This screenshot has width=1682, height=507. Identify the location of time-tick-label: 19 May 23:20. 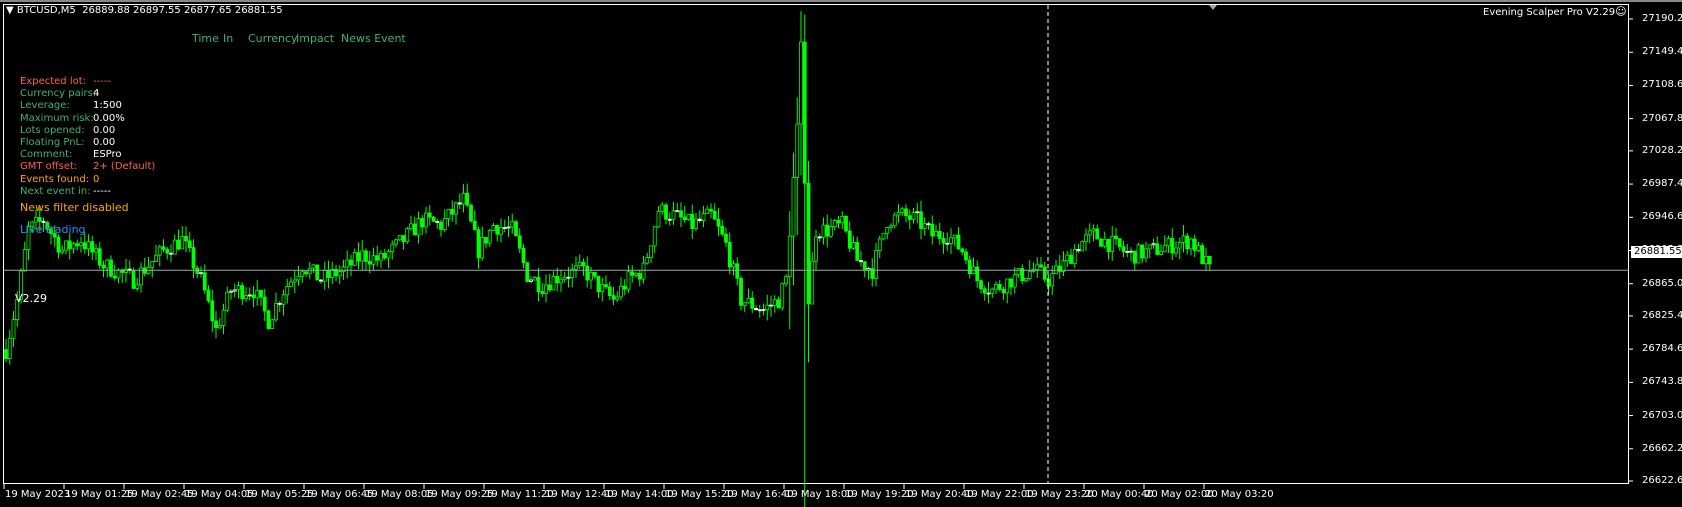
(1059, 494).